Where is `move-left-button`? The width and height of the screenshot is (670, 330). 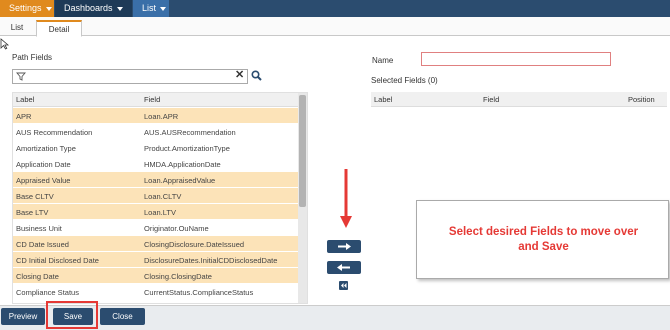
move-left-button is located at coordinates (344, 267).